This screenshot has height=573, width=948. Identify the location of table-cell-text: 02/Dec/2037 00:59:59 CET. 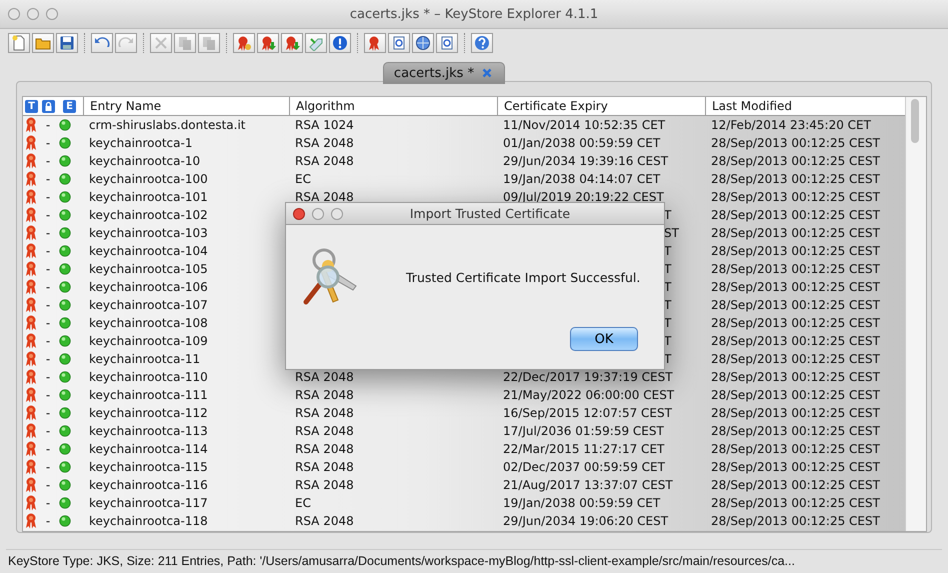
(584, 467).